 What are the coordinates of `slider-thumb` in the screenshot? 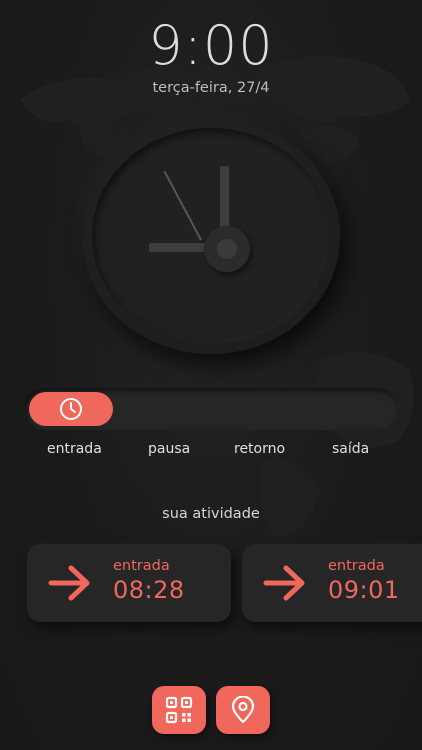 It's located at (71, 409).